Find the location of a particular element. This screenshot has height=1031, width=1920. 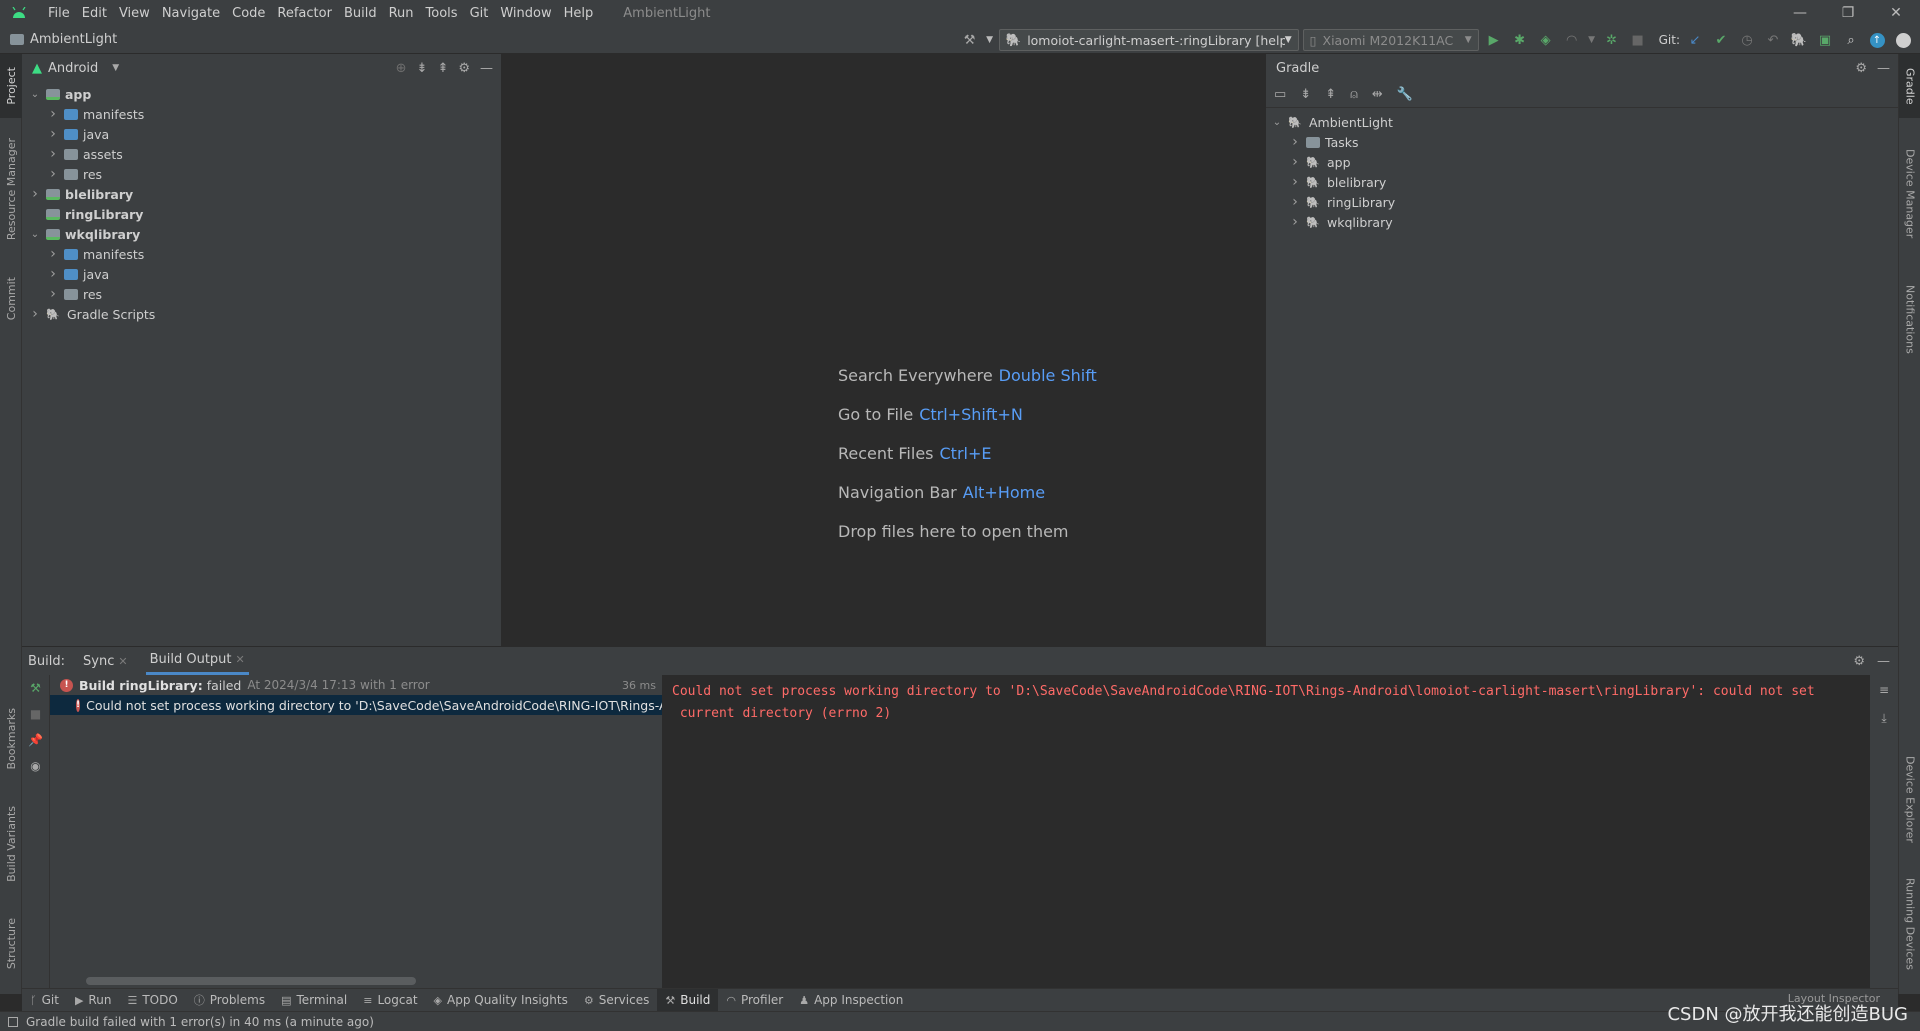

tool-window-app-inspection: ♟ App Inspection is located at coordinates (851, 1000).